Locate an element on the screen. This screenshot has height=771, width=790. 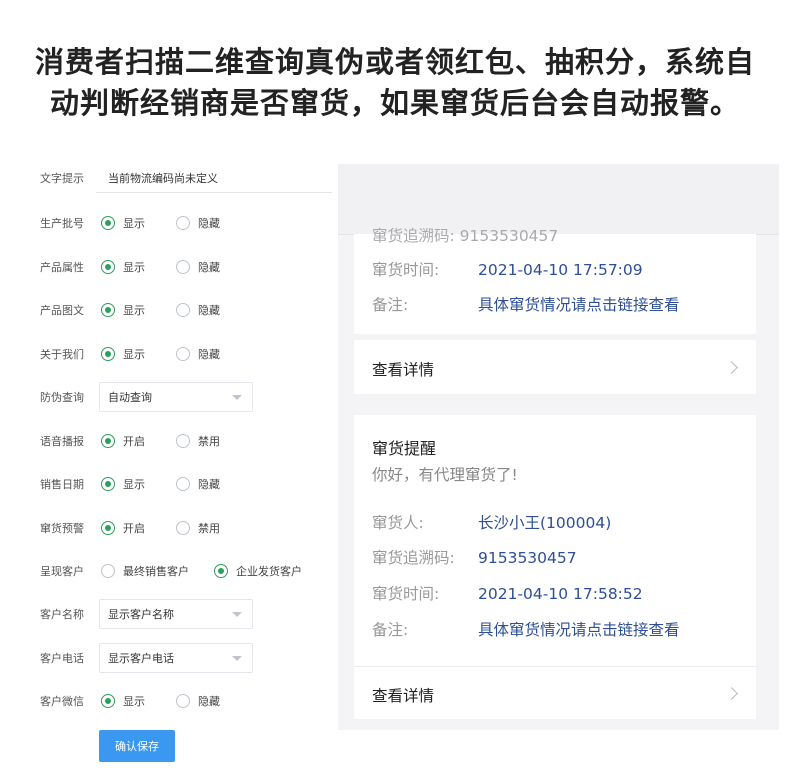
row-voice: 语音播报 开启 禁用 is located at coordinates (131, 441).